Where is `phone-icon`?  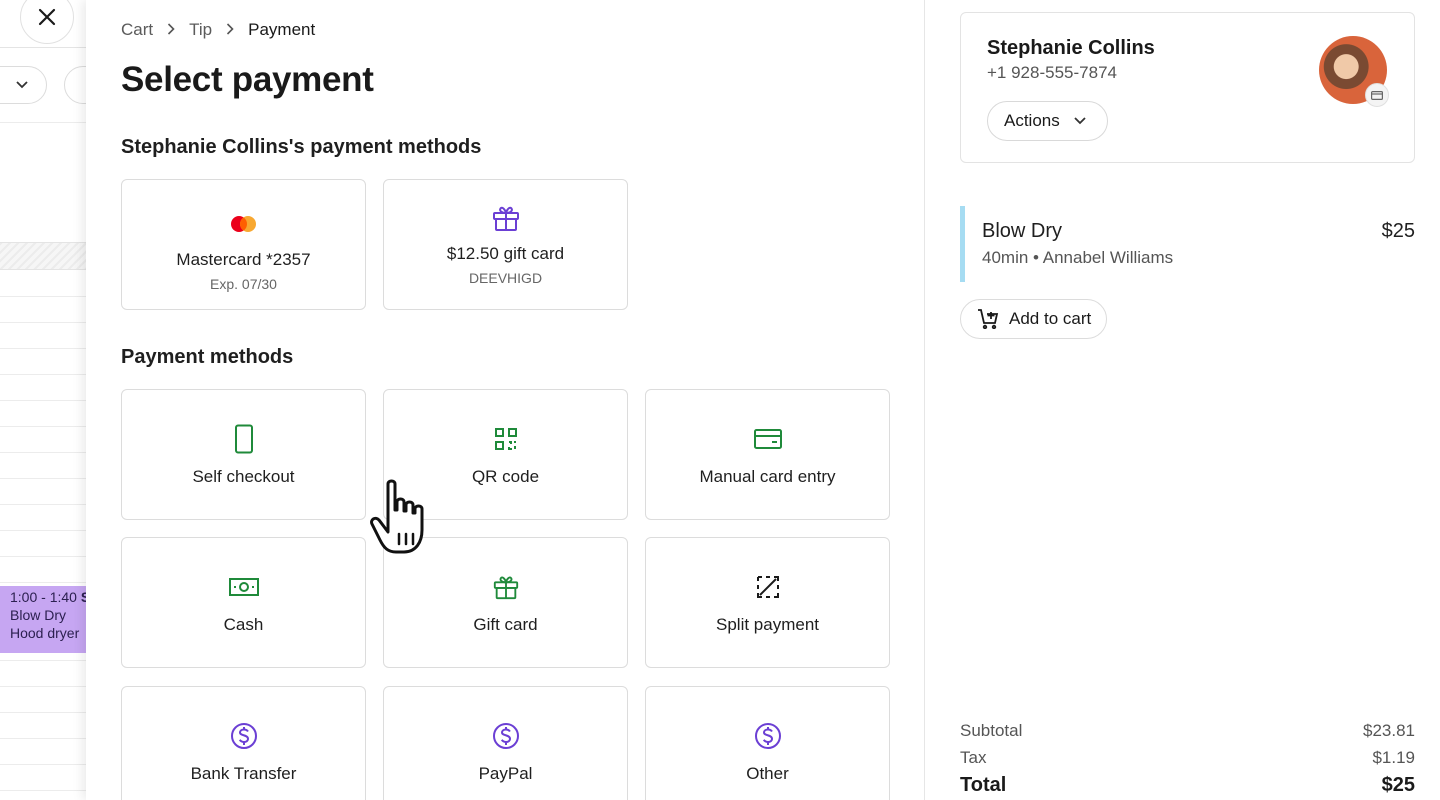
phone-icon is located at coordinates (244, 439).